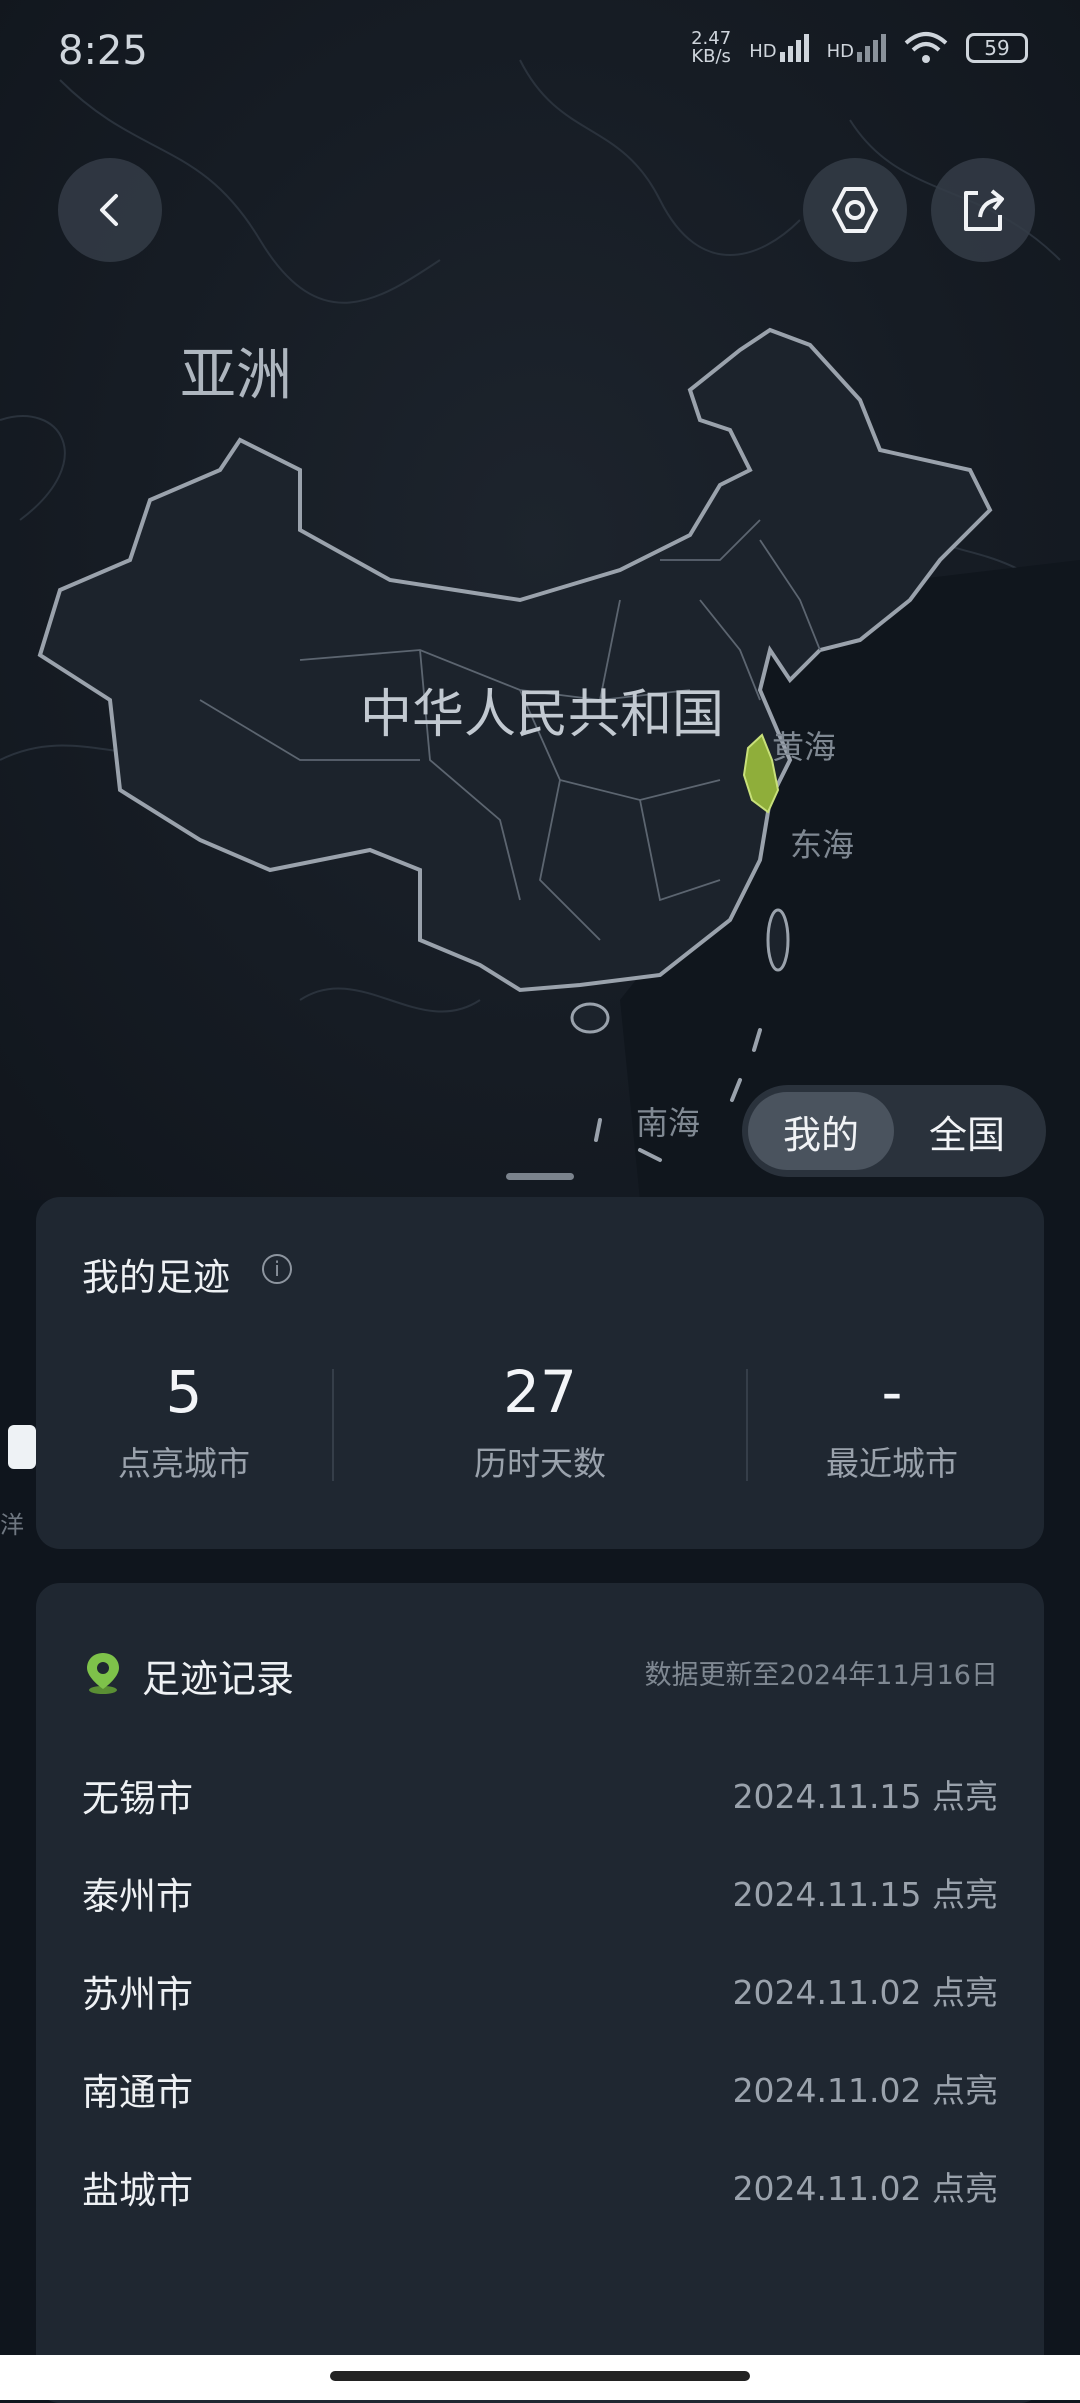 This screenshot has width=1080, height=2403. Describe the element at coordinates (184, 1463) in the screenshot. I see `stat-label: 点亮城市` at that location.